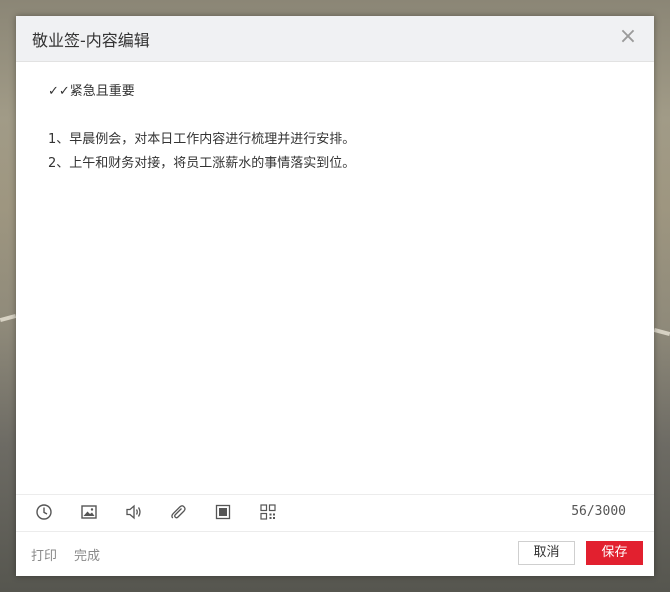  Describe the element at coordinates (91, 91) in the screenshot. I see `note-header-line: ✓✓紧急且重要` at that location.